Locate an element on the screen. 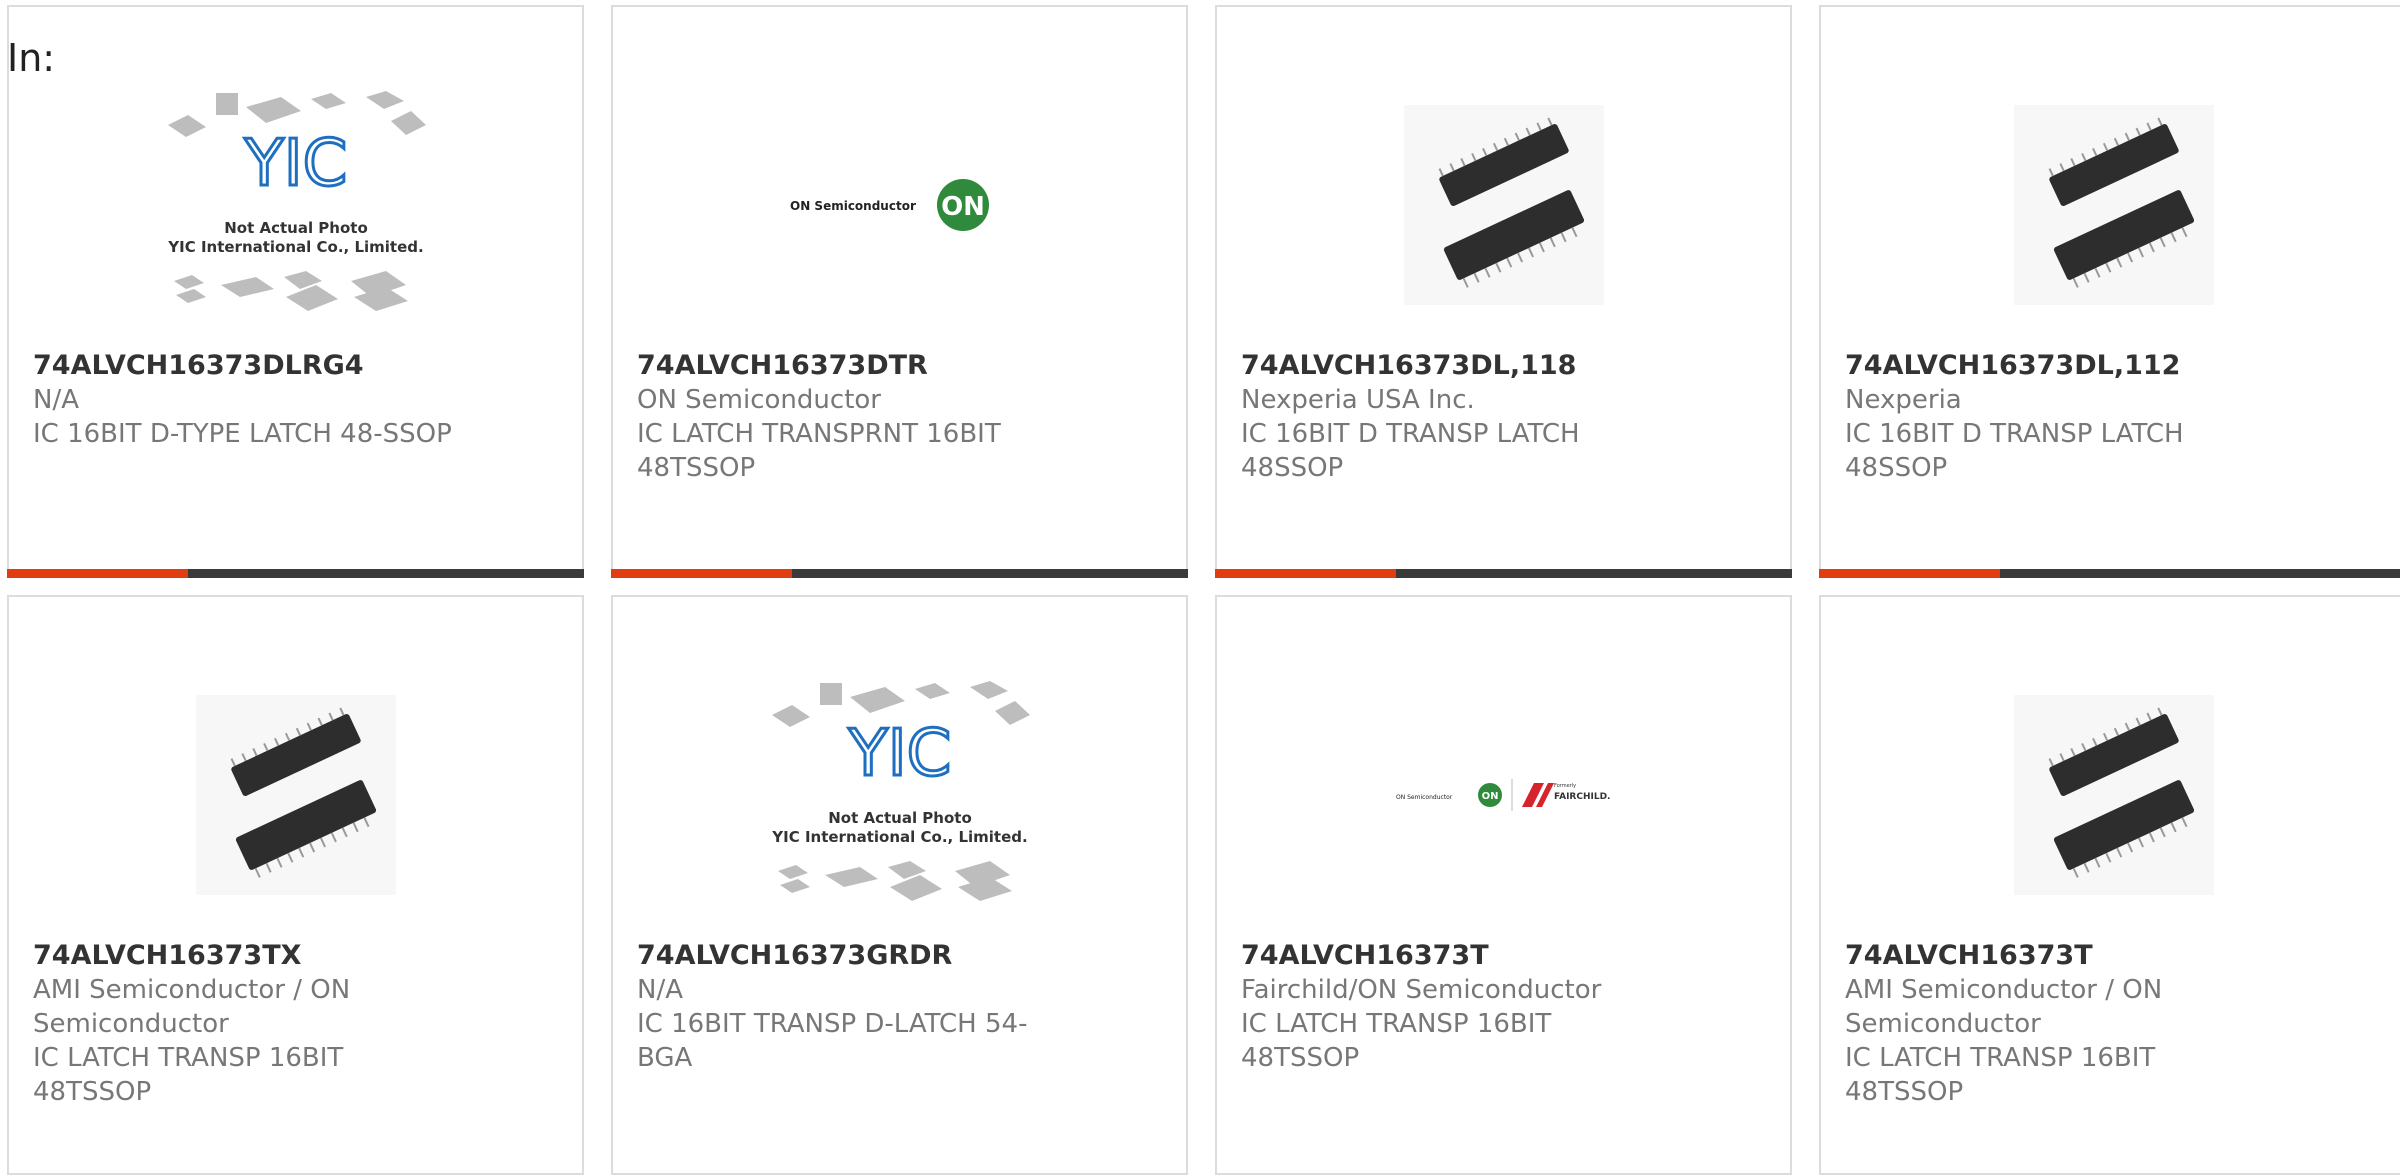 The height and width of the screenshot is (1175, 2400). part-number: 74ALVCH16373DL,112 is located at coordinates (2065, 366).